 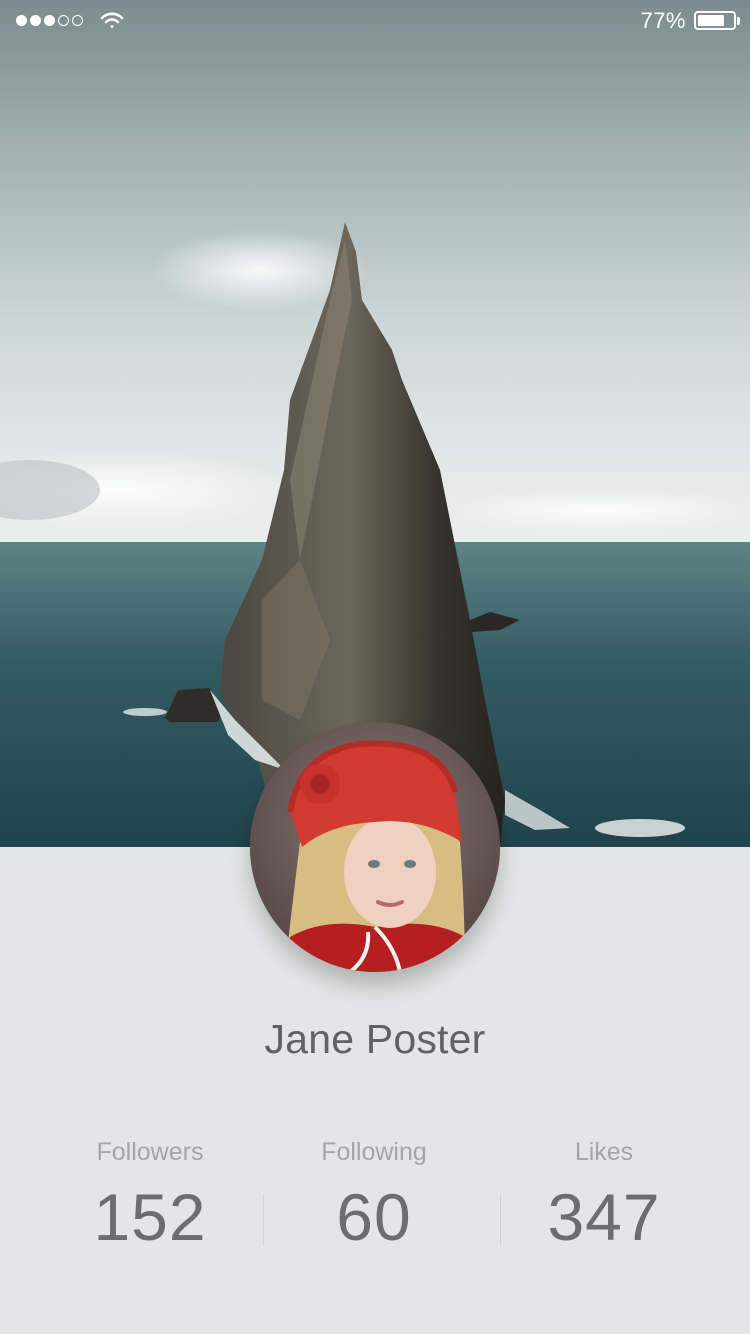 I want to click on stat-label: Followers, so click(x=150, y=1152).